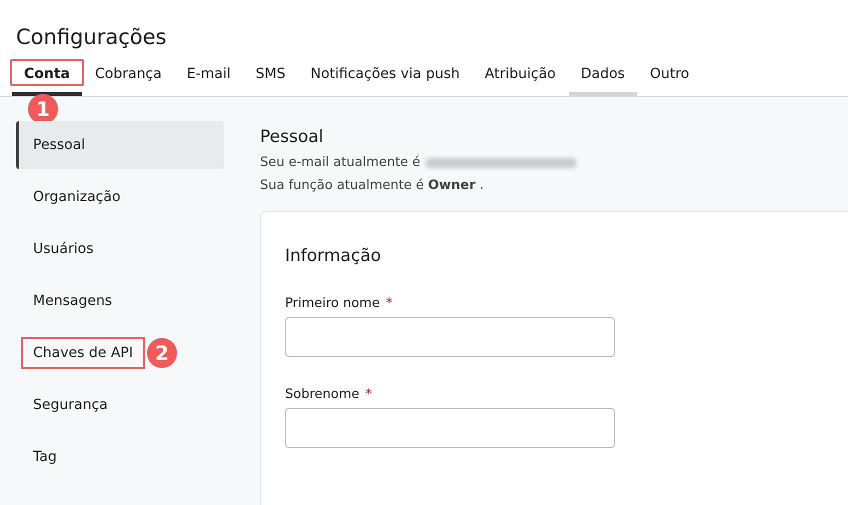 The height and width of the screenshot is (505, 848). What do you see at coordinates (77, 197) in the screenshot?
I see `sidebar-label: Organização` at bounding box center [77, 197].